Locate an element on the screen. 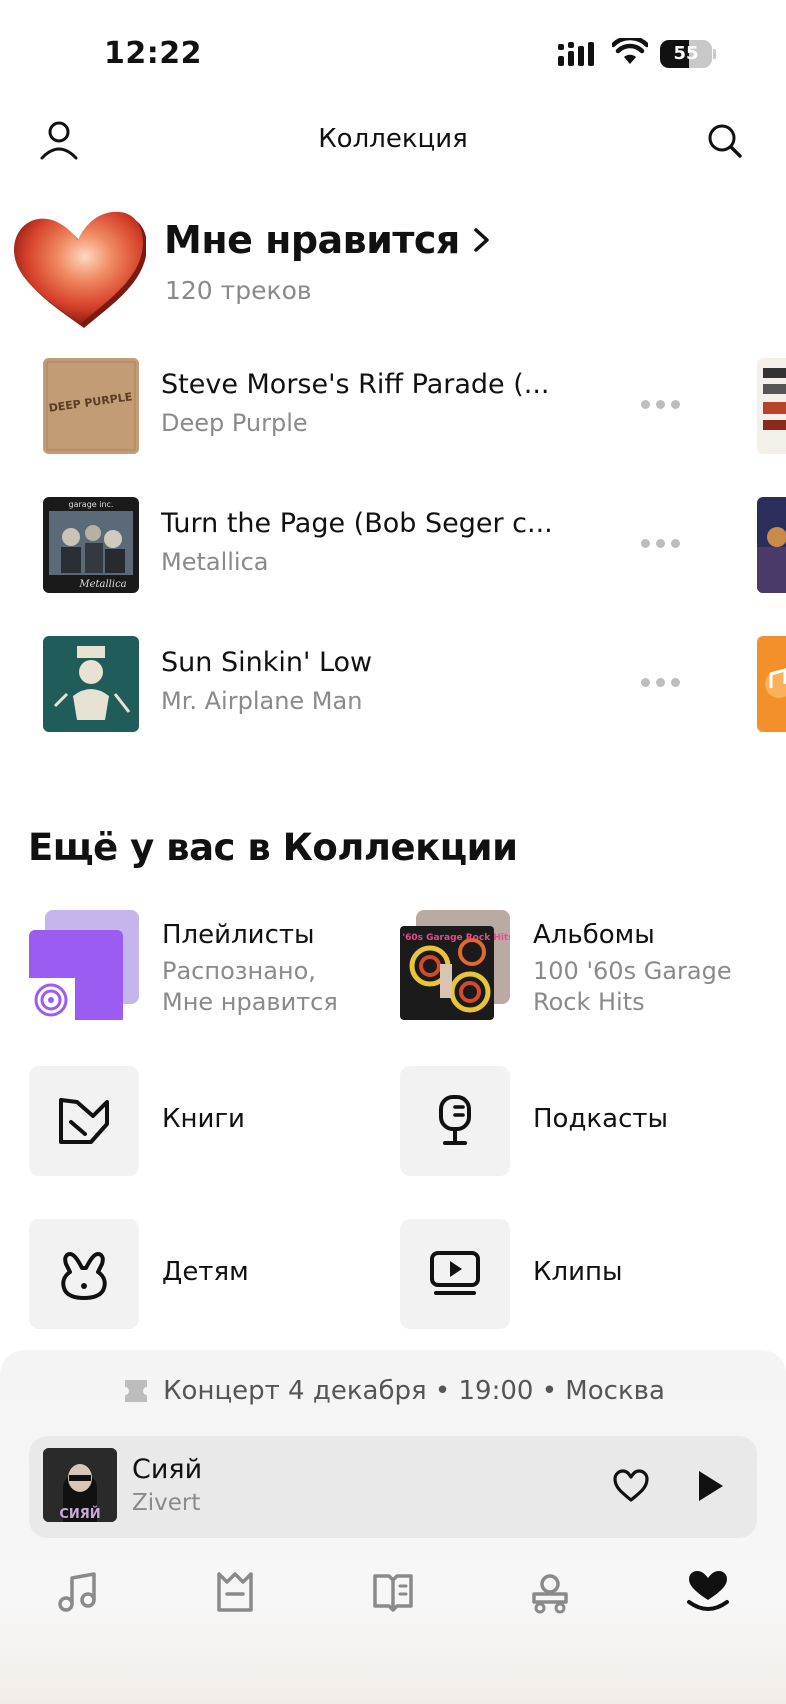 The image size is (786, 1704). player-artist: Zivert is located at coordinates (166, 1503).